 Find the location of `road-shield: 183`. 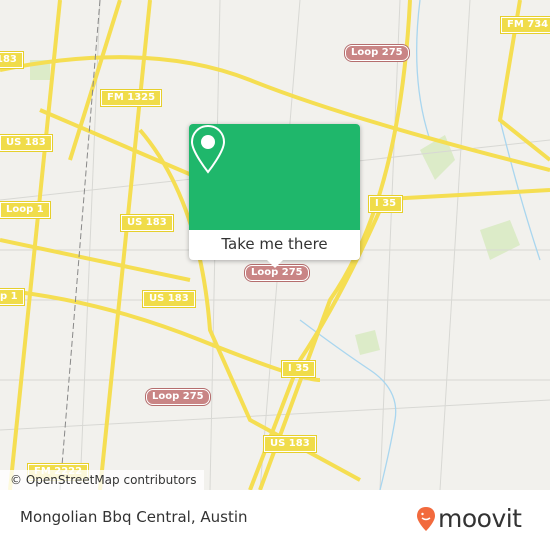

road-shield: 183 is located at coordinates (12, 60).